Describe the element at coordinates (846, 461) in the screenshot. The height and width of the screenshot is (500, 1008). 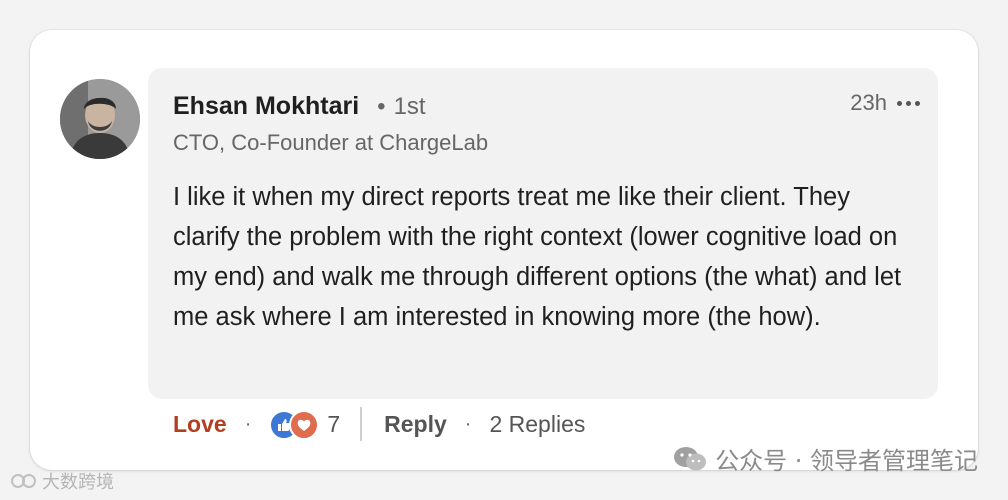
I see `watermark-text: 公众号 · 领导者管理笔记` at that location.